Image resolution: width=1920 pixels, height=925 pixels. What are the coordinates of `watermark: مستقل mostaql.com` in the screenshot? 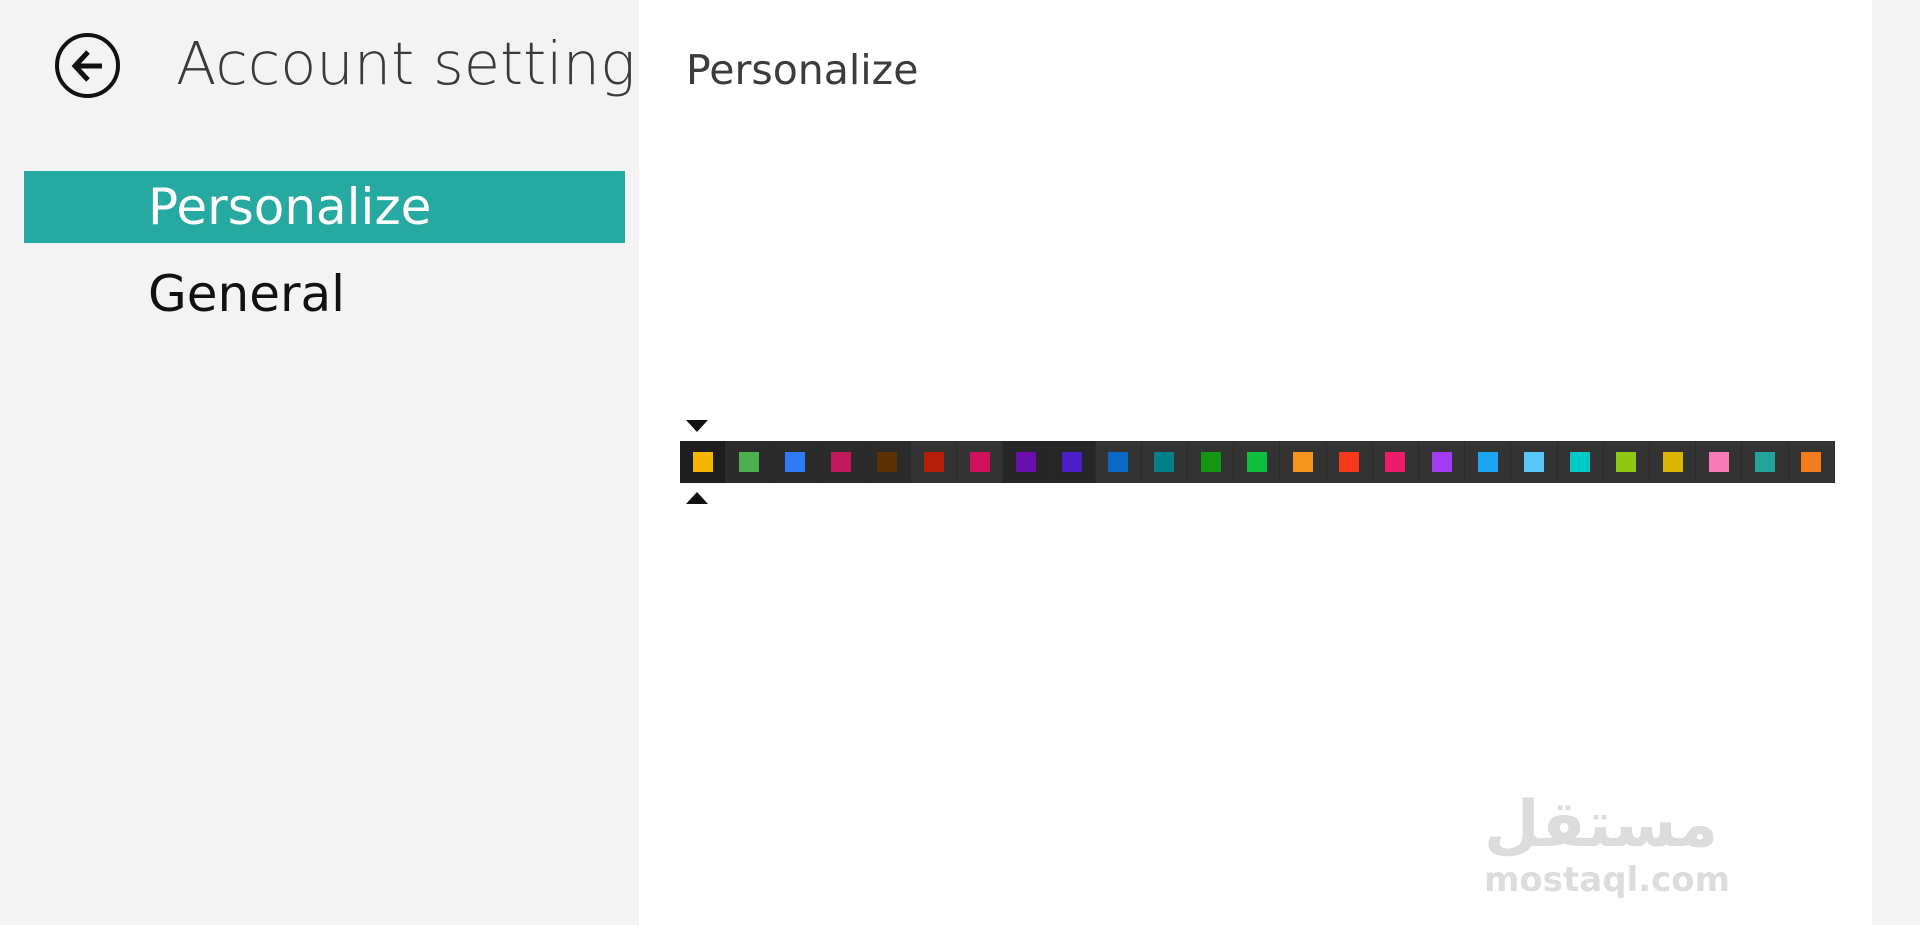 It's located at (1607, 844).